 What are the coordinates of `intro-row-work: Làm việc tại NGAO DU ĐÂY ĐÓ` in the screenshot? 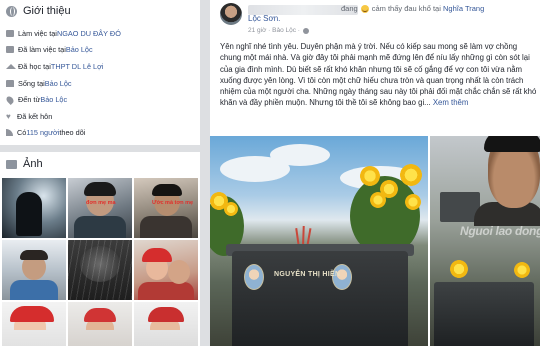 It's located at (102, 33).